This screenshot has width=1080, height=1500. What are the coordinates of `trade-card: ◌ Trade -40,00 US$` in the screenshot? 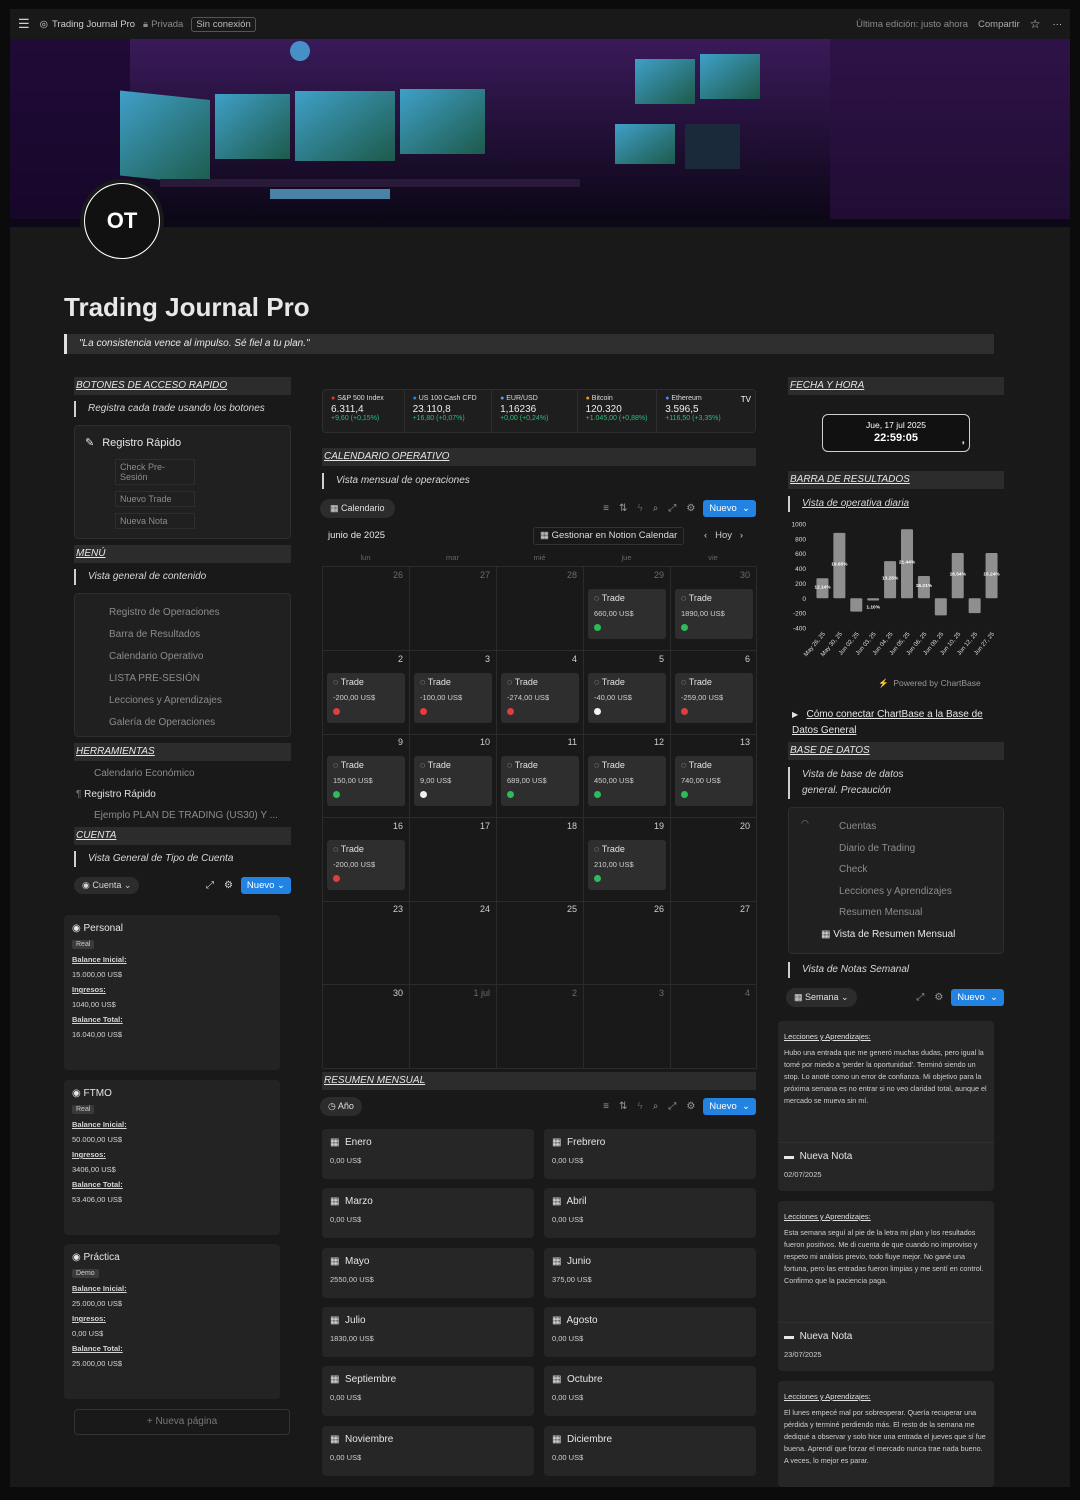 It's located at (627, 697).